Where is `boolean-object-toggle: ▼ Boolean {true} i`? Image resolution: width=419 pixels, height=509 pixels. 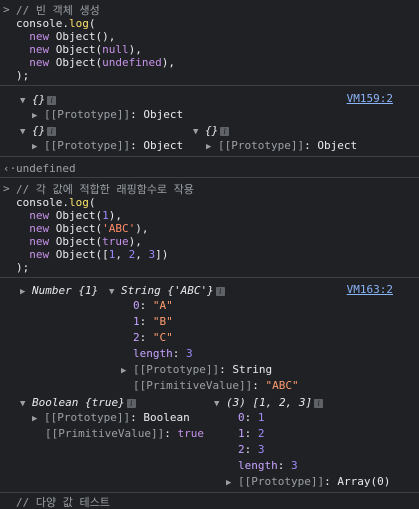
boolean-object-toggle: ▼ Boolean {true} i is located at coordinates (78, 403).